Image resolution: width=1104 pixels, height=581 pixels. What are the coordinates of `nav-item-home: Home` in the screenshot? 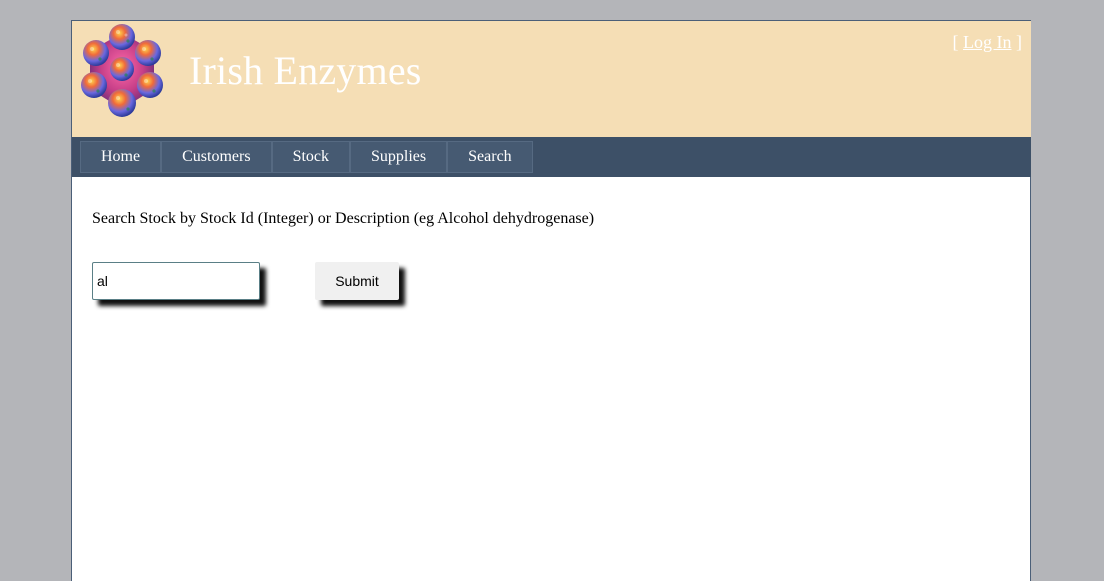 It's located at (121, 157).